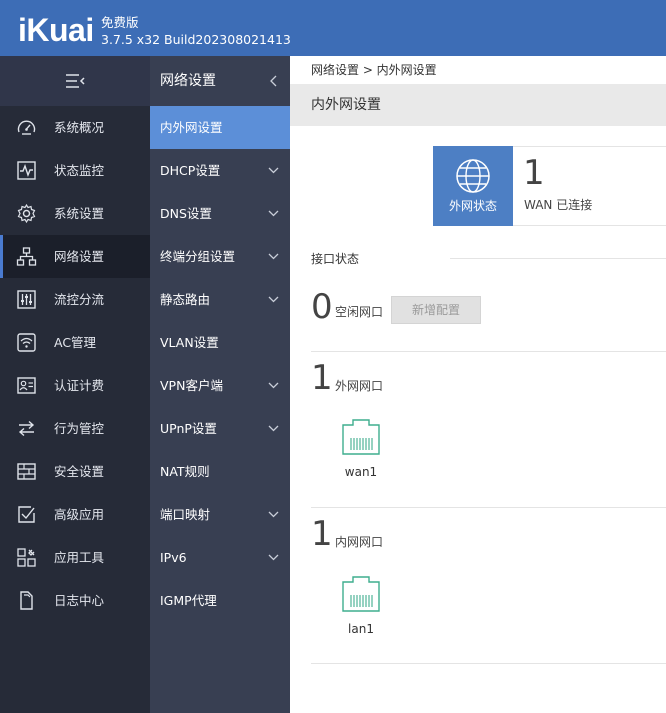  What do you see at coordinates (436, 310) in the screenshot?
I see `add-config-button: 新增配置` at bounding box center [436, 310].